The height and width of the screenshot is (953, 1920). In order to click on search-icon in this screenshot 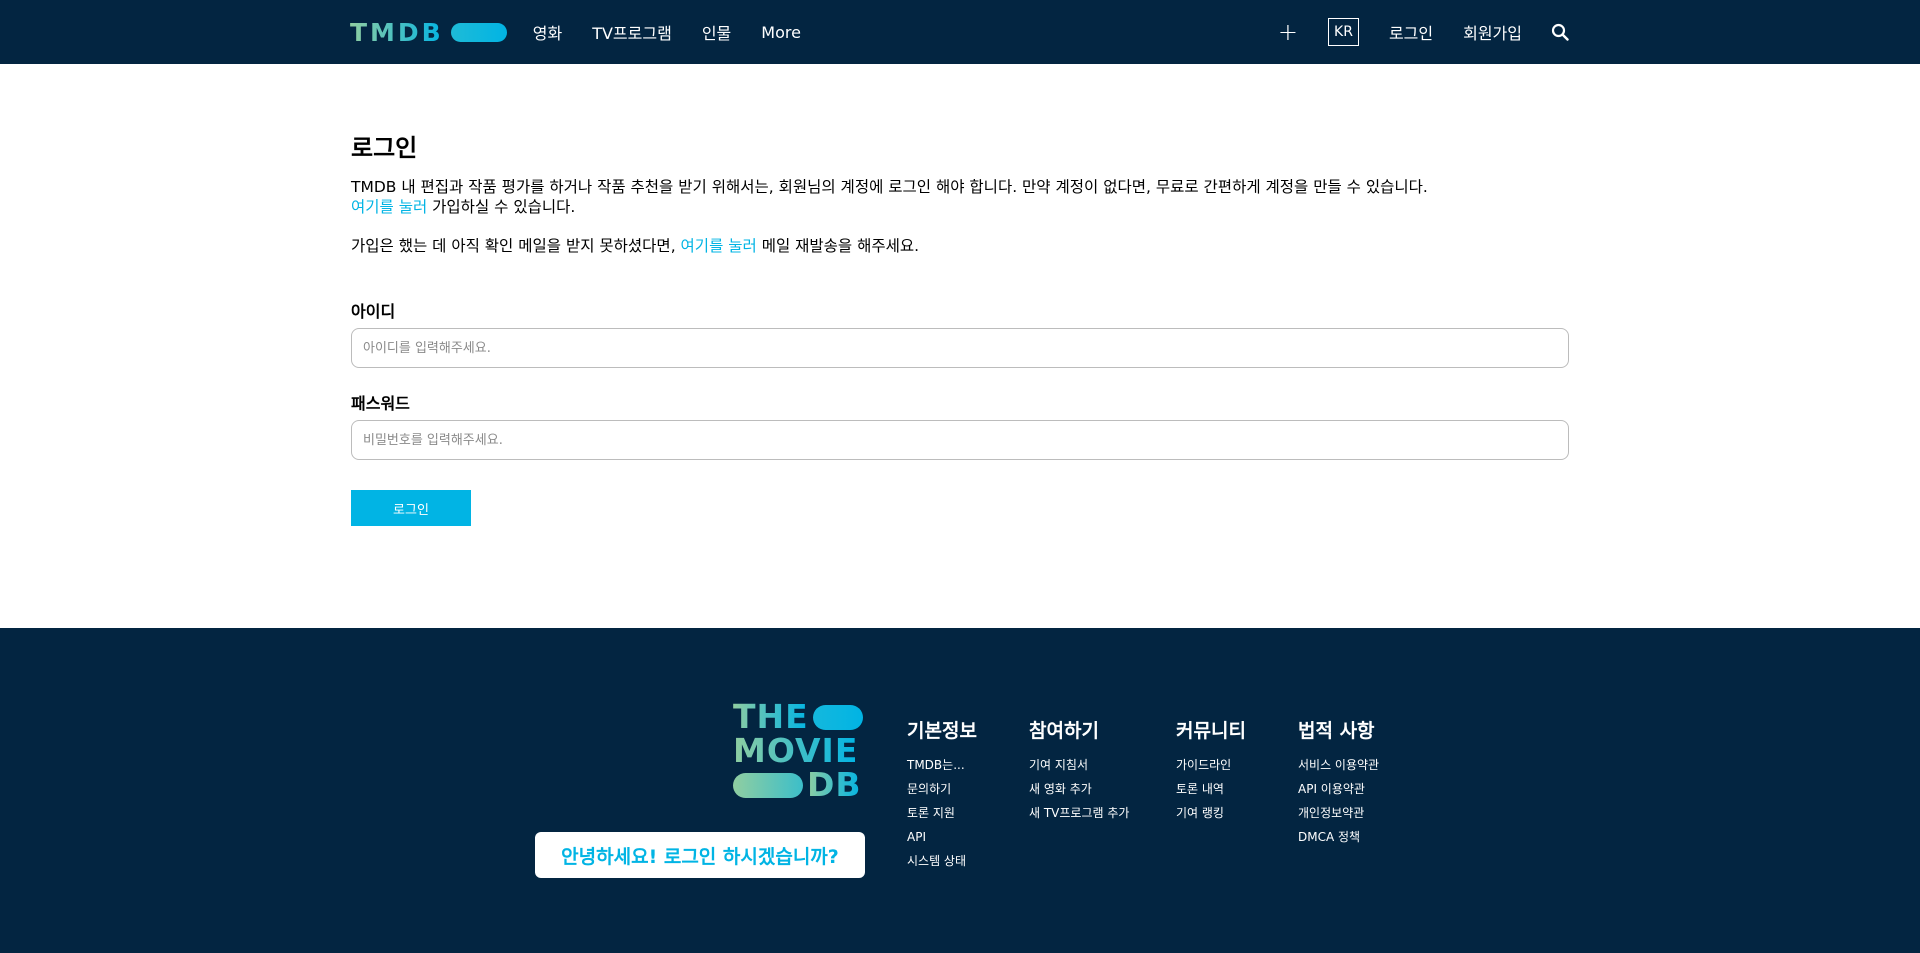, I will do `click(1560, 32)`.